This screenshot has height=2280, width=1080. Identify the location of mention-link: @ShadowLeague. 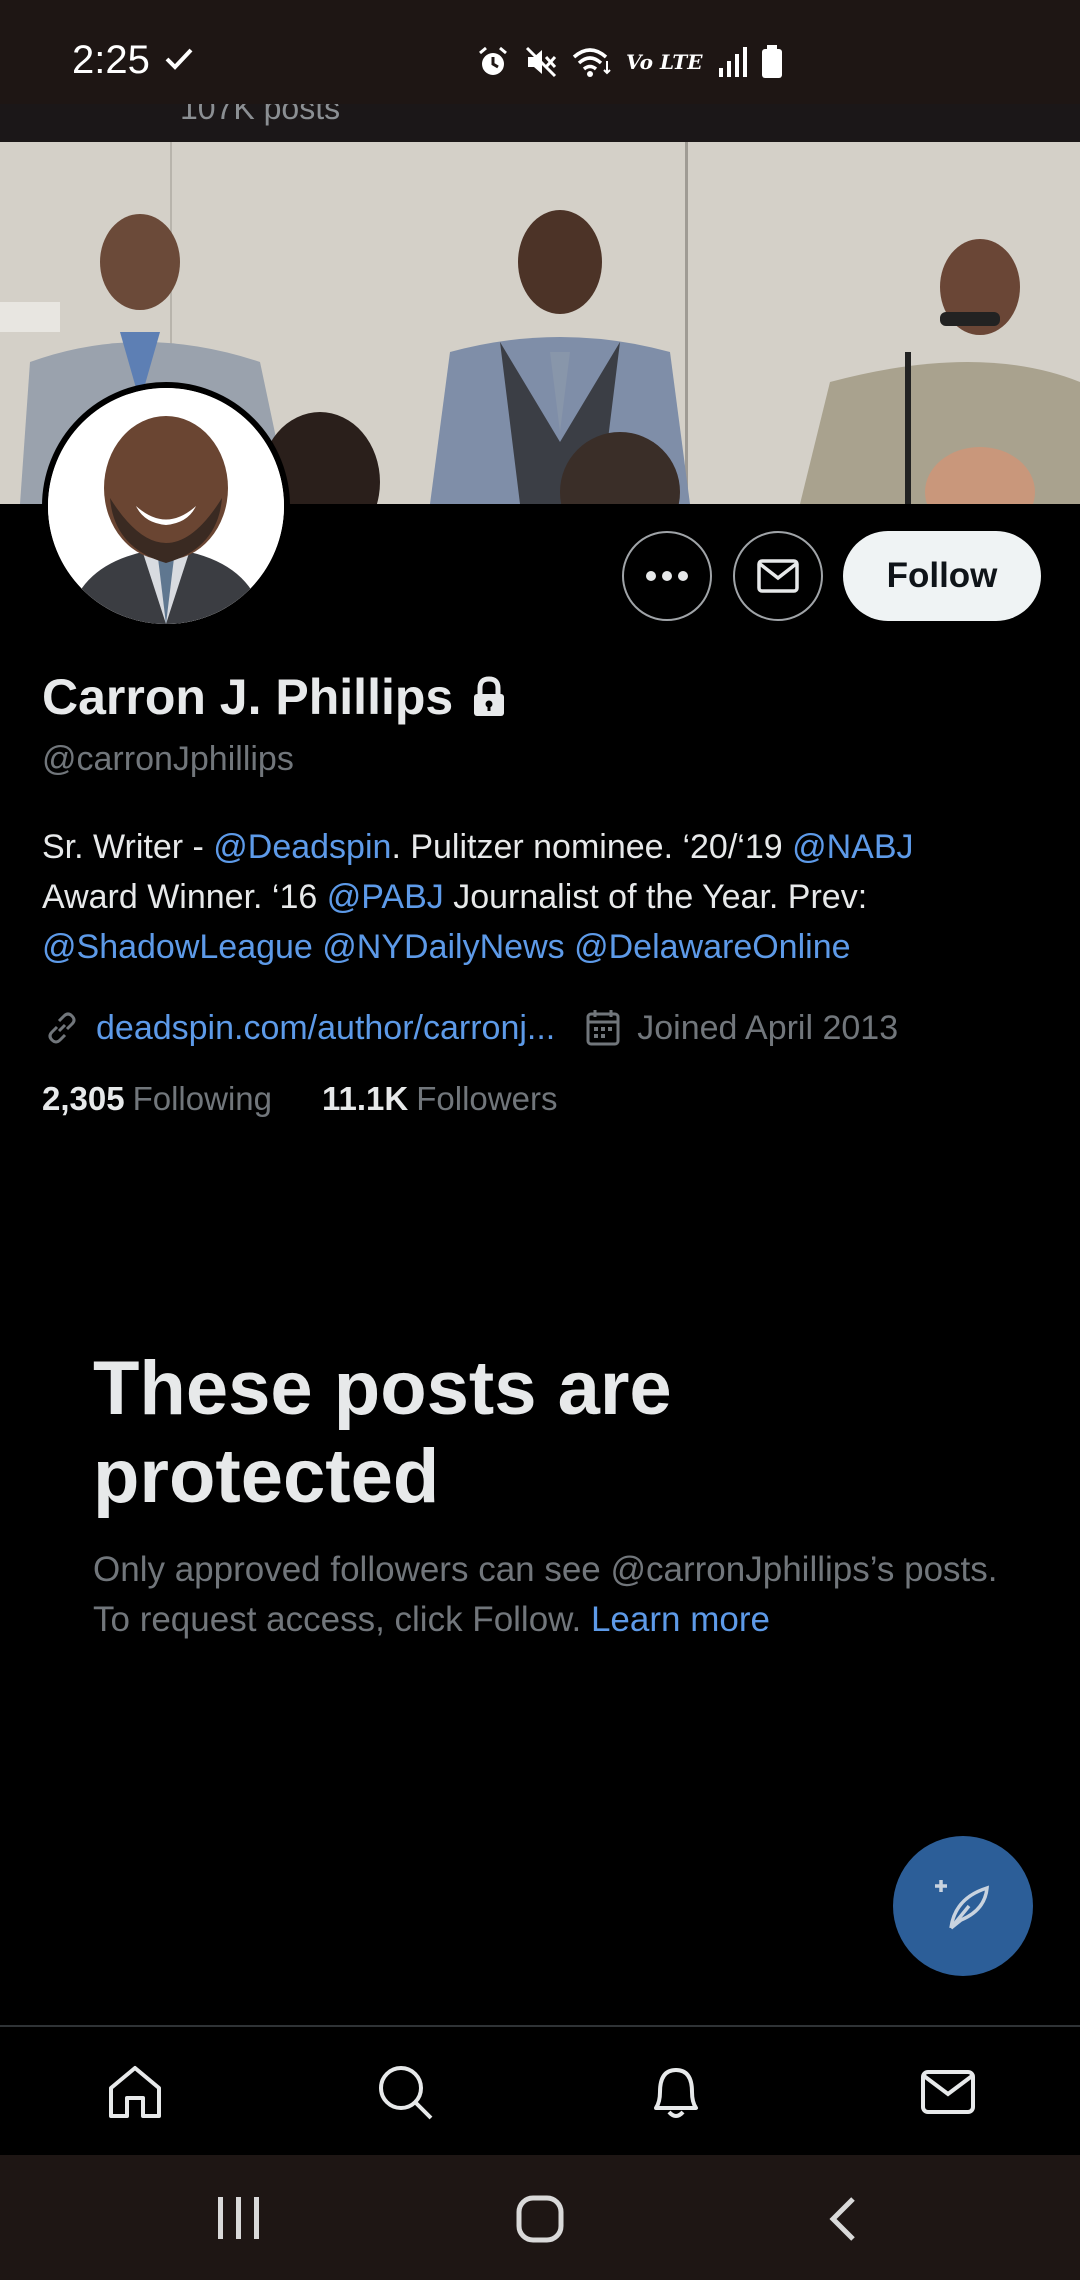
(177, 947).